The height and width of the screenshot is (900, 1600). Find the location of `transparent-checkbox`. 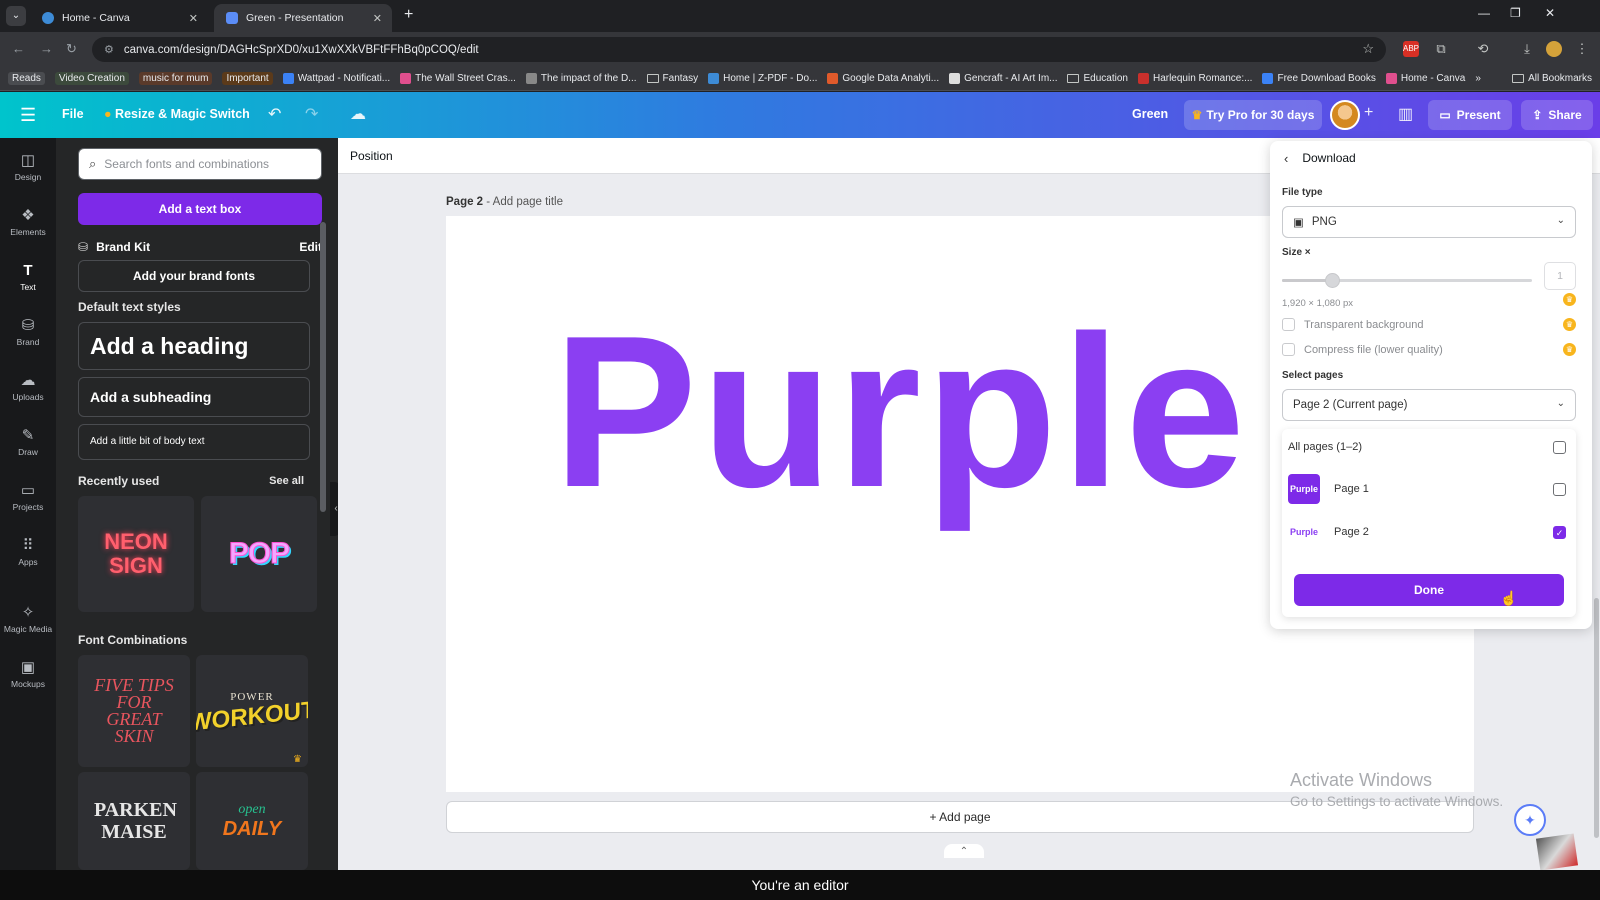

transparent-checkbox is located at coordinates (1288, 324).